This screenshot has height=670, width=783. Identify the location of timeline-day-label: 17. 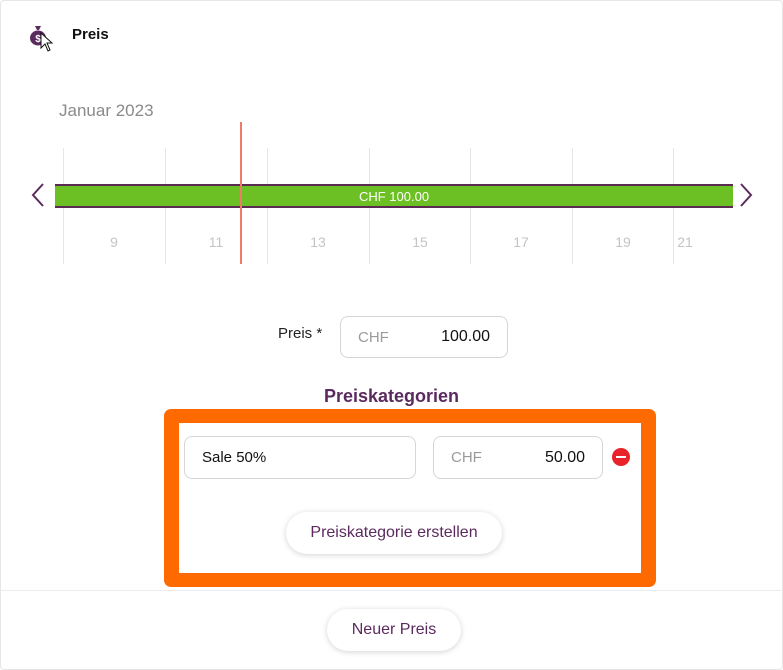
(521, 242).